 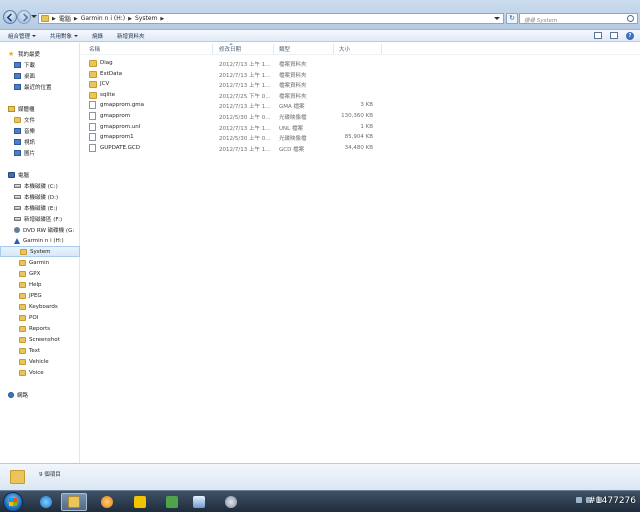 I want to click on preview-pane-icon, so click(x=614, y=35).